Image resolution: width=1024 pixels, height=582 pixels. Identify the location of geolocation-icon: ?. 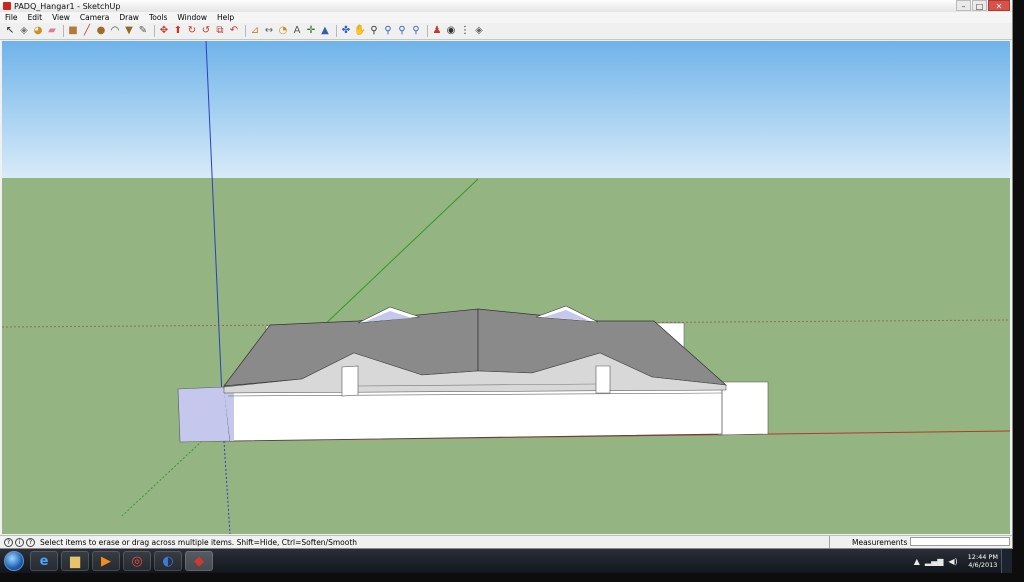
(8, 542).